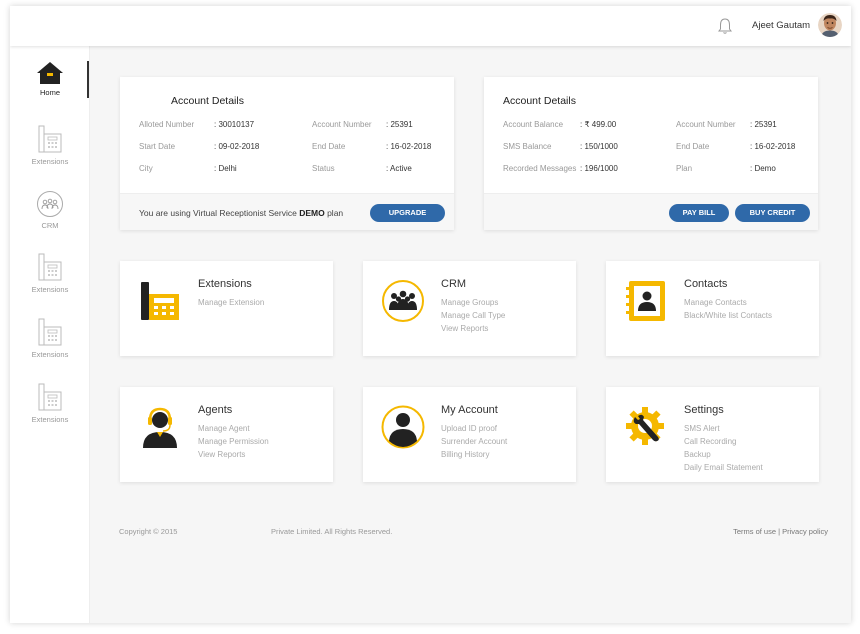  I want to click on tile-title: Contacts, so click(706, 284).